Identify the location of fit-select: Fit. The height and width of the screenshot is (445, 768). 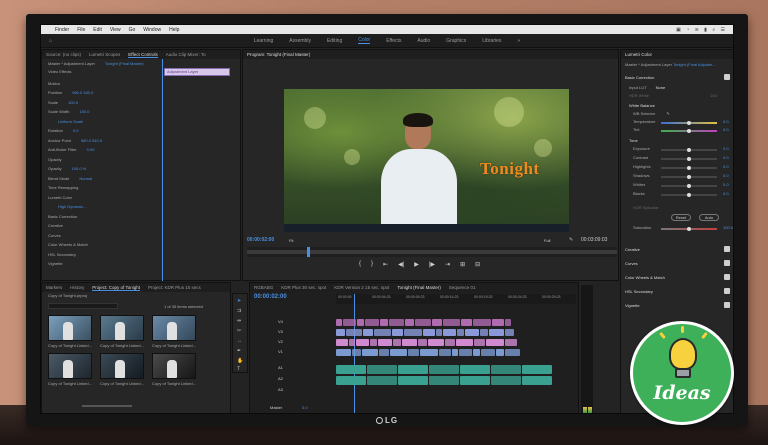
(291, 240).